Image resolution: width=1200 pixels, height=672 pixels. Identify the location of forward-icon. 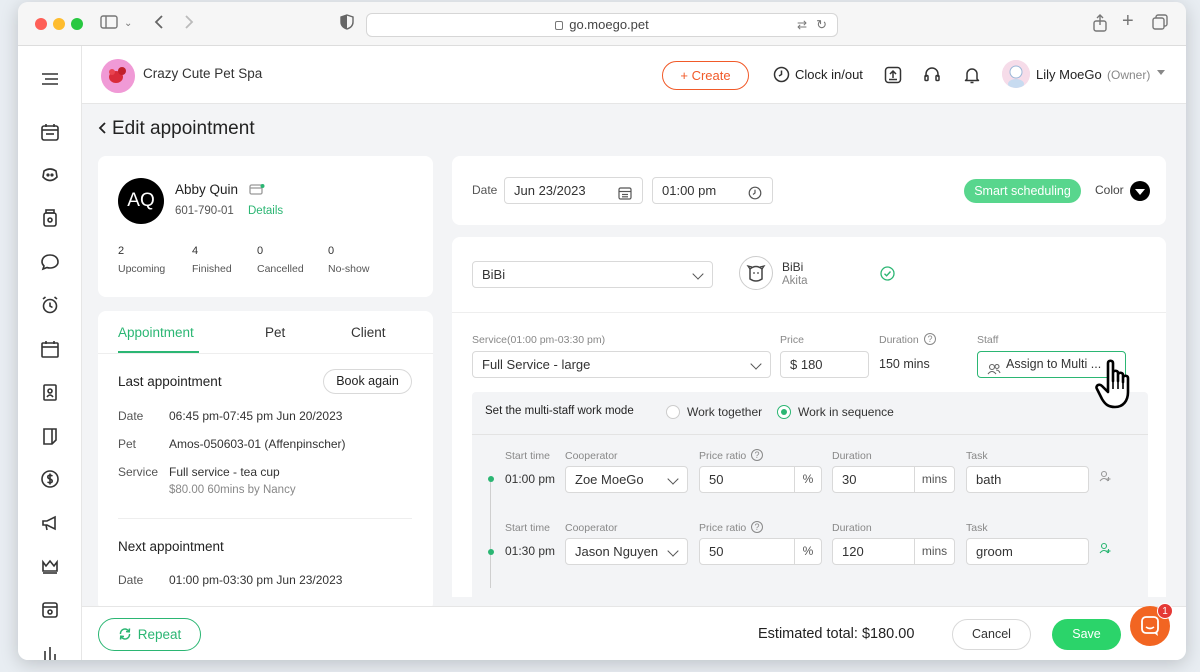
(189, 25).